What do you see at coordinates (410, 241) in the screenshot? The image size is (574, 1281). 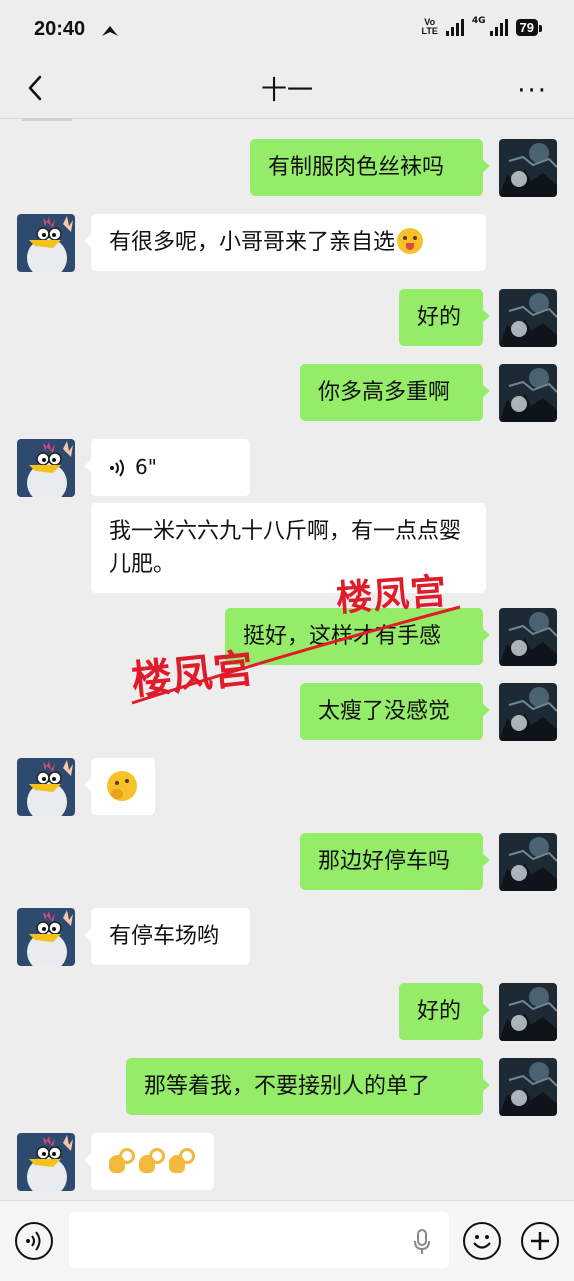 I see `winking-tongue-face-icon` at bounding box center [410, 241].